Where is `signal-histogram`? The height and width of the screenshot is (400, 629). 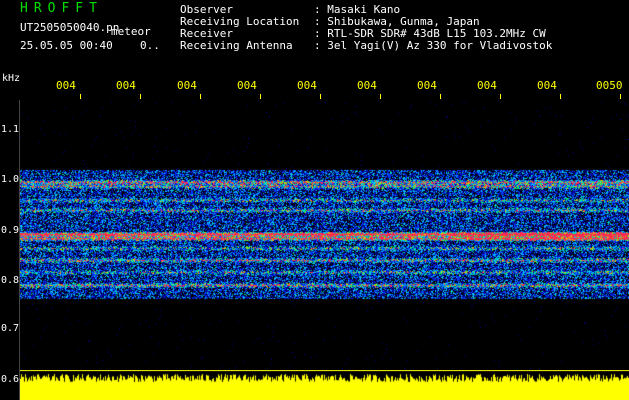 signal-histogram is located at coordinates (324, 385).